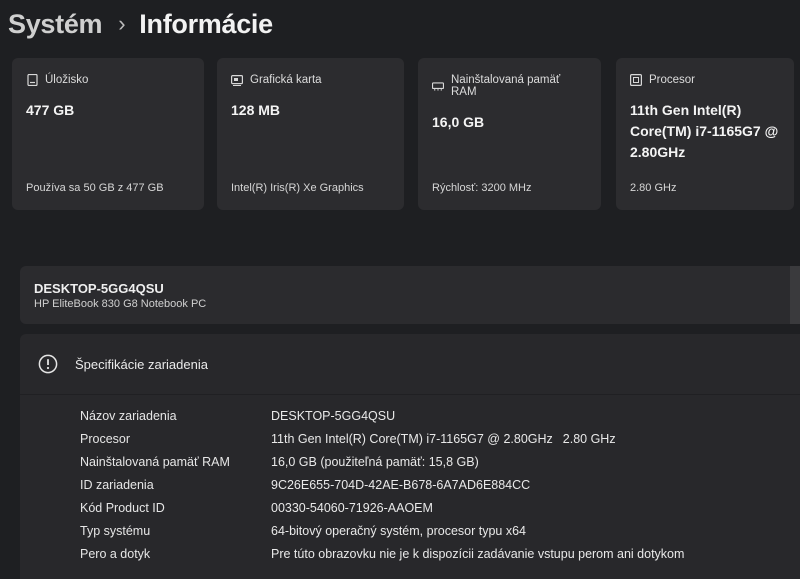 The image size is (800, 579). Describe the element at coordinates (333, 415) in the screenshot. I see `spec-value: DESKTOP-5GG4QSU` at that location.